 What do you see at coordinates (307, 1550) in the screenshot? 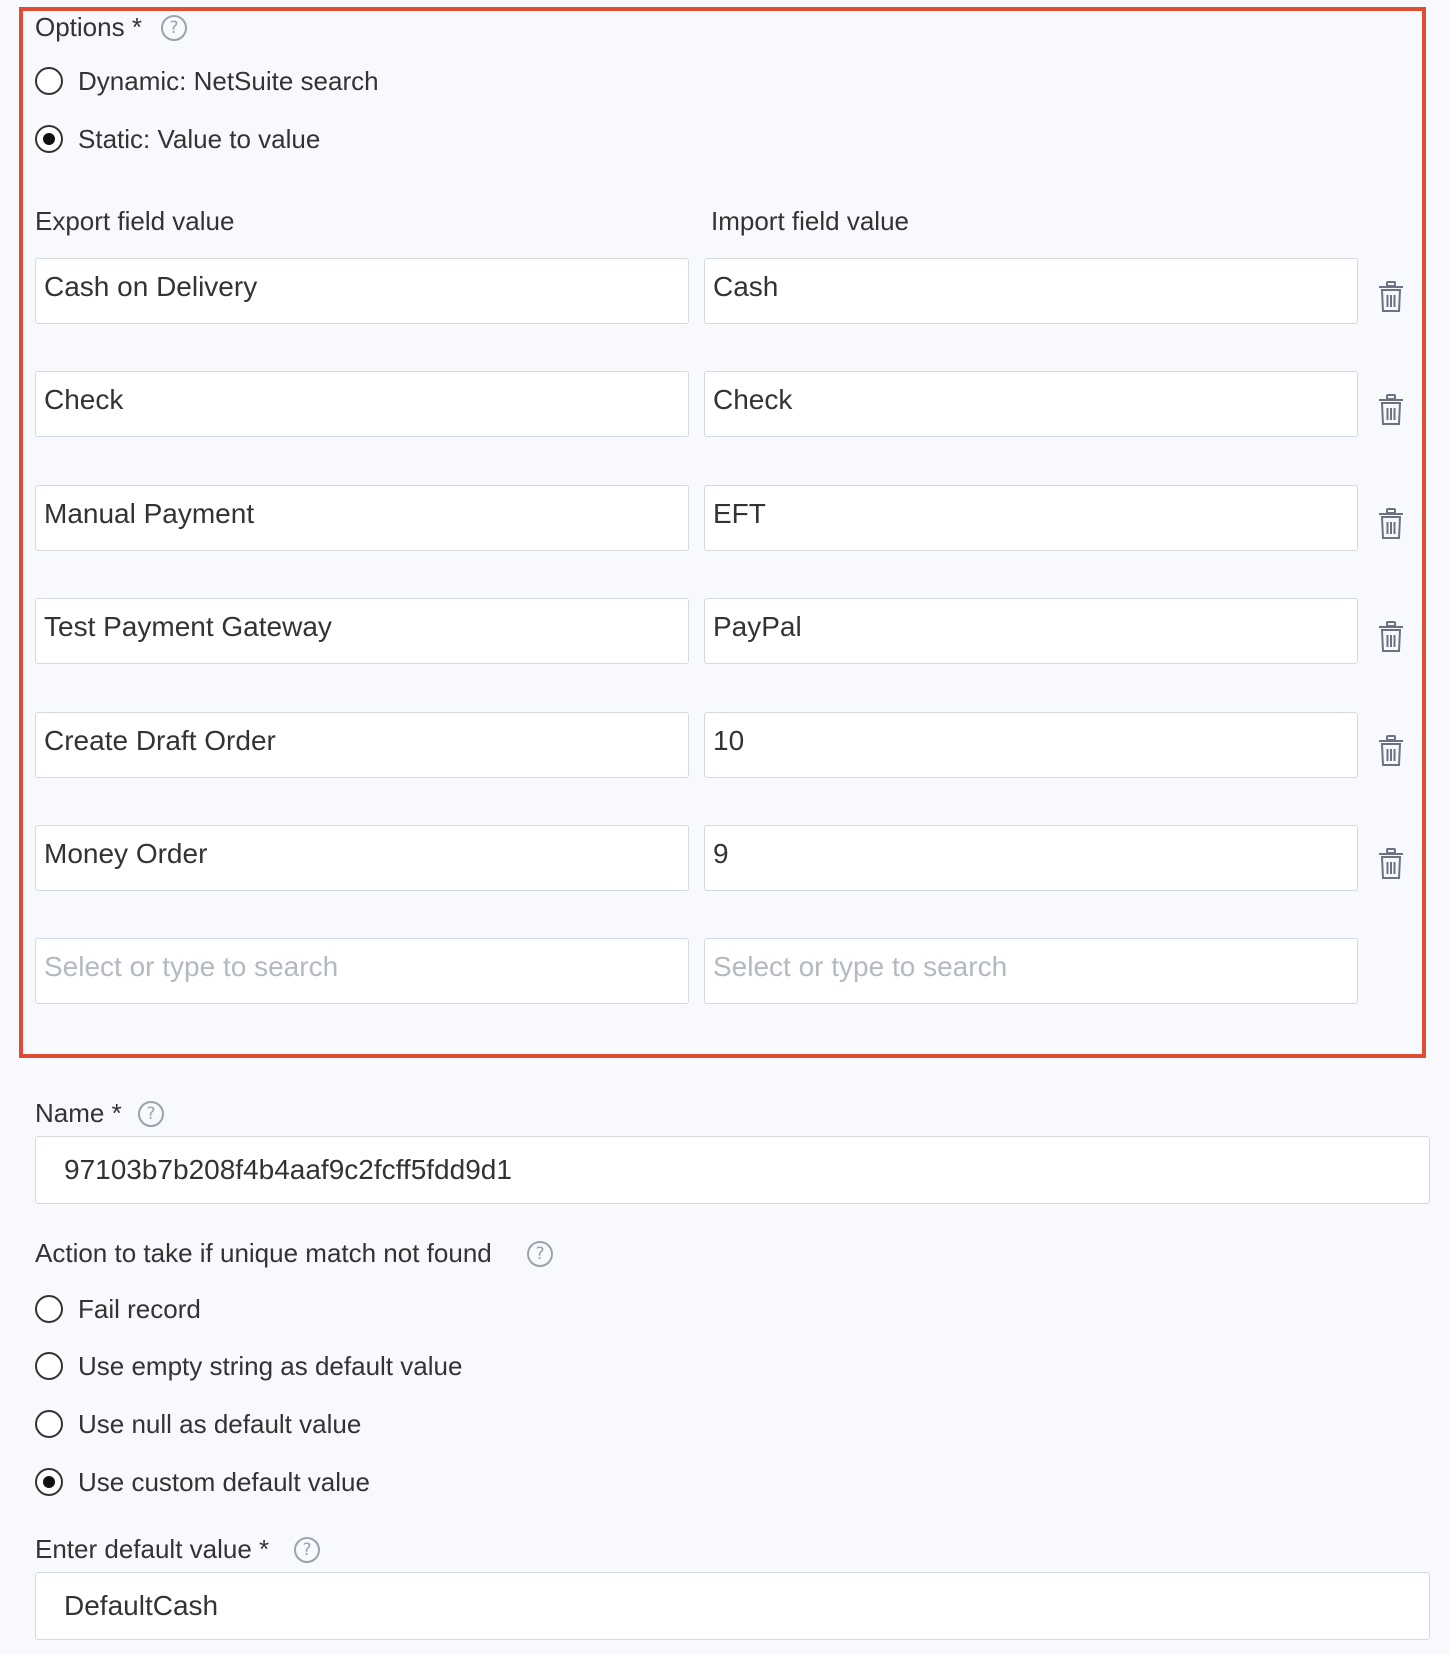
I see `default-value-help-icon: ?` at bounding box center [307, 1550].